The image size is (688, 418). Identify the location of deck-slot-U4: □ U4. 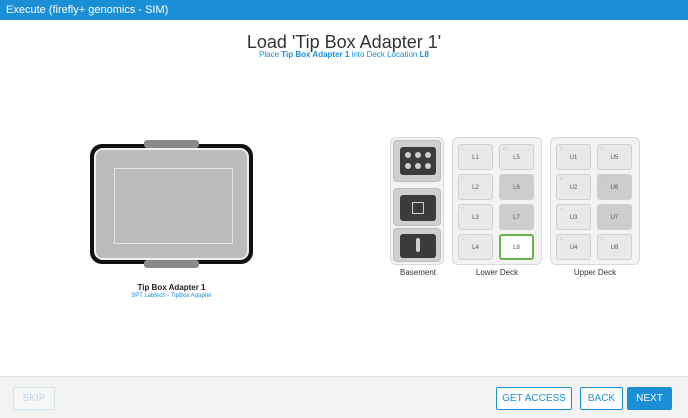
(573, 247).